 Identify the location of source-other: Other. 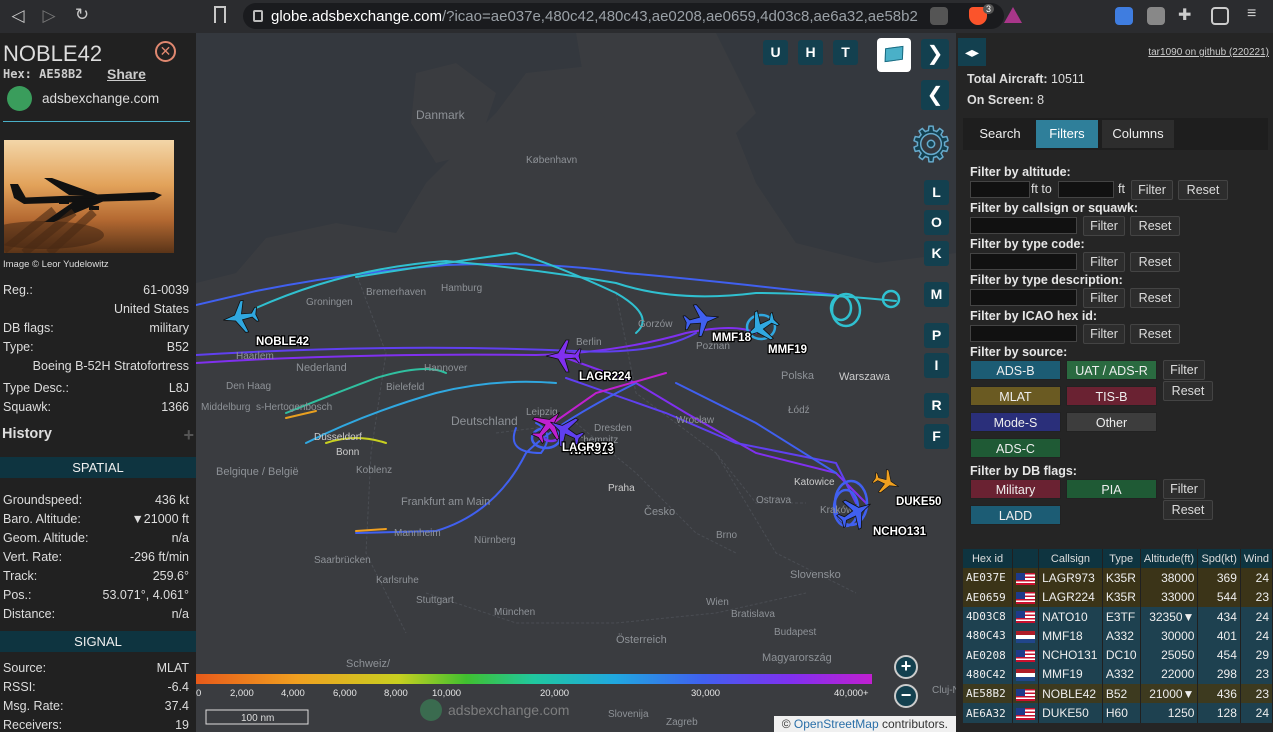
(1111, 422).